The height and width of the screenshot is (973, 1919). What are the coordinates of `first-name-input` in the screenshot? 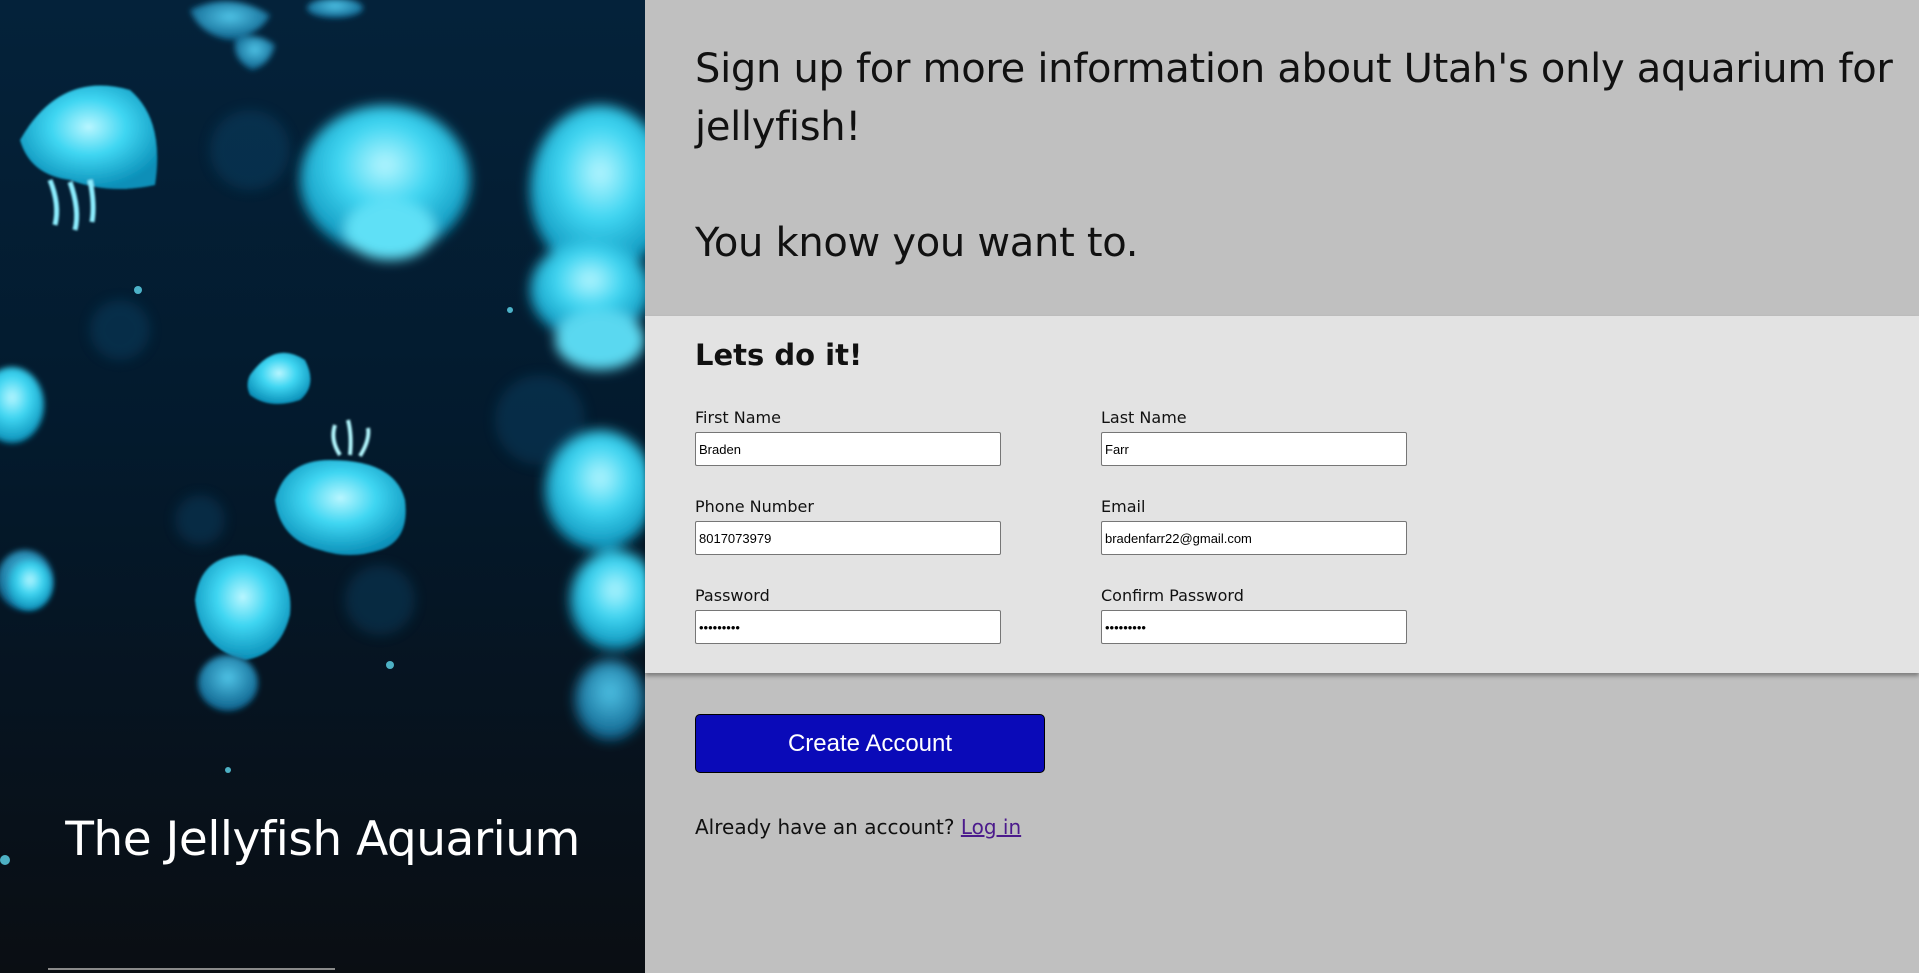 It's located at (848, 449).